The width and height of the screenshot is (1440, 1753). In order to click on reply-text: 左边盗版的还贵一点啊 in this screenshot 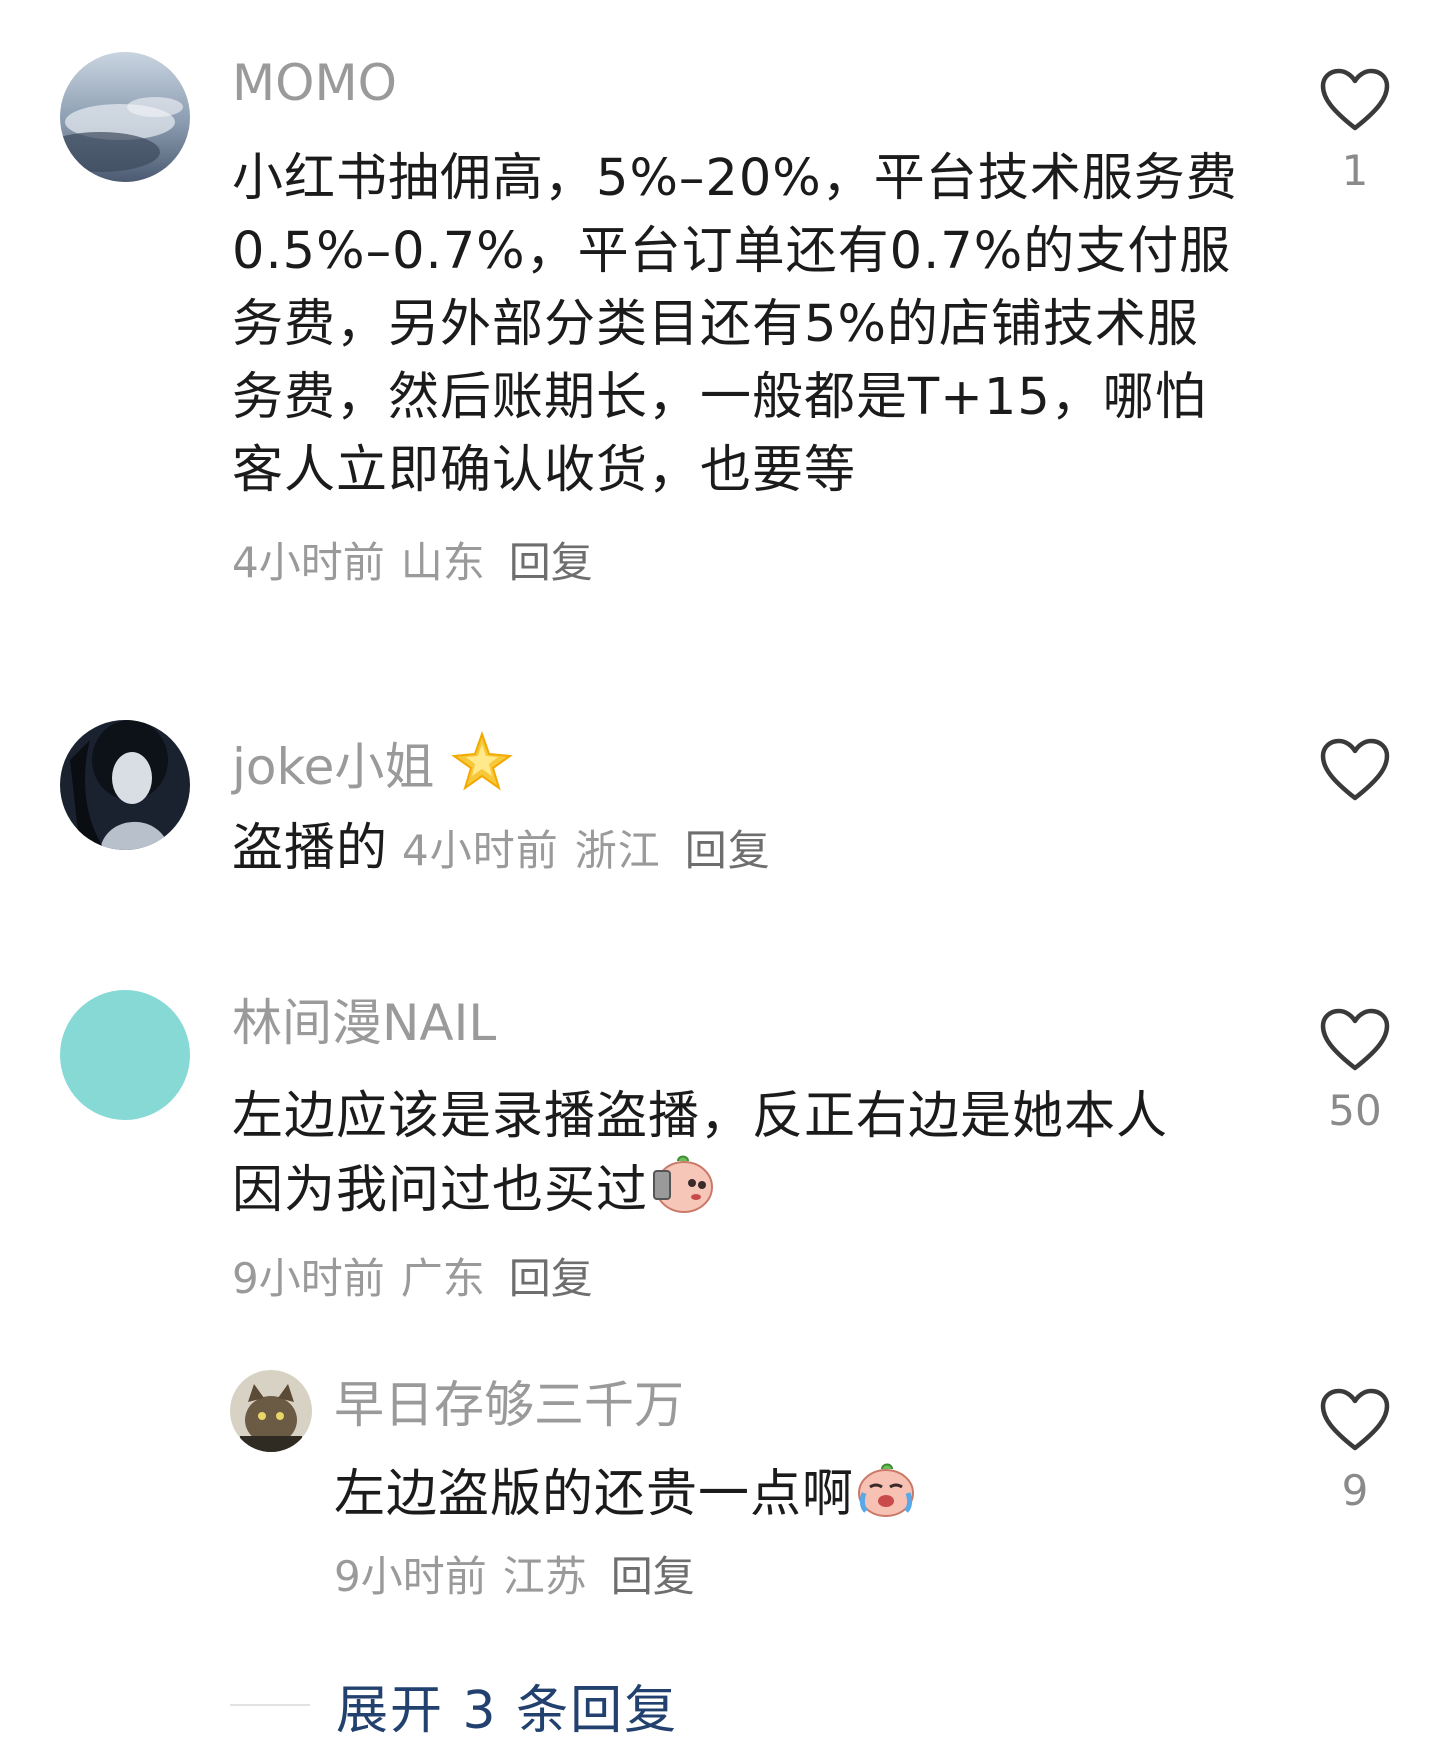, I will do `click(594, 1494)`.